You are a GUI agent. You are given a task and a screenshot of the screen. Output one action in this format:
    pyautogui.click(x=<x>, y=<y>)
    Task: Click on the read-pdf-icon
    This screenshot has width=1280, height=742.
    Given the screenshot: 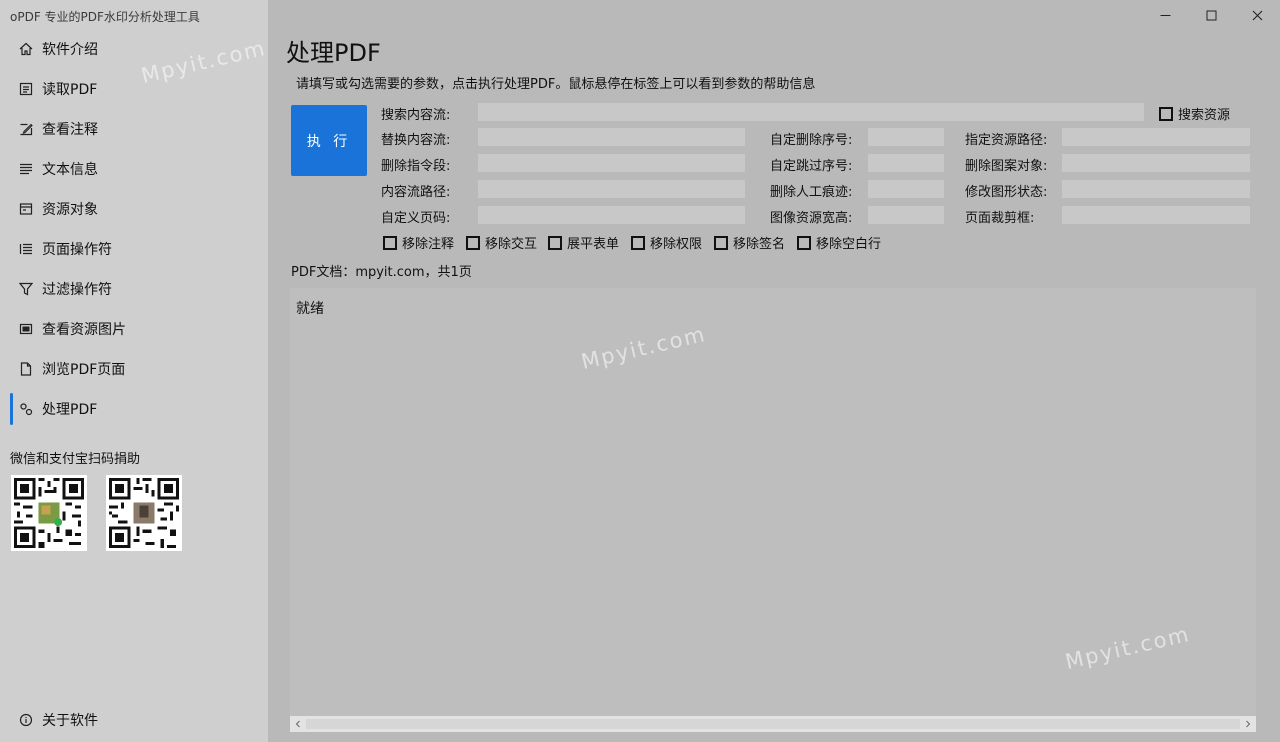 What is the action you would take?
    pyautogui.click(x=26, y=89)
    